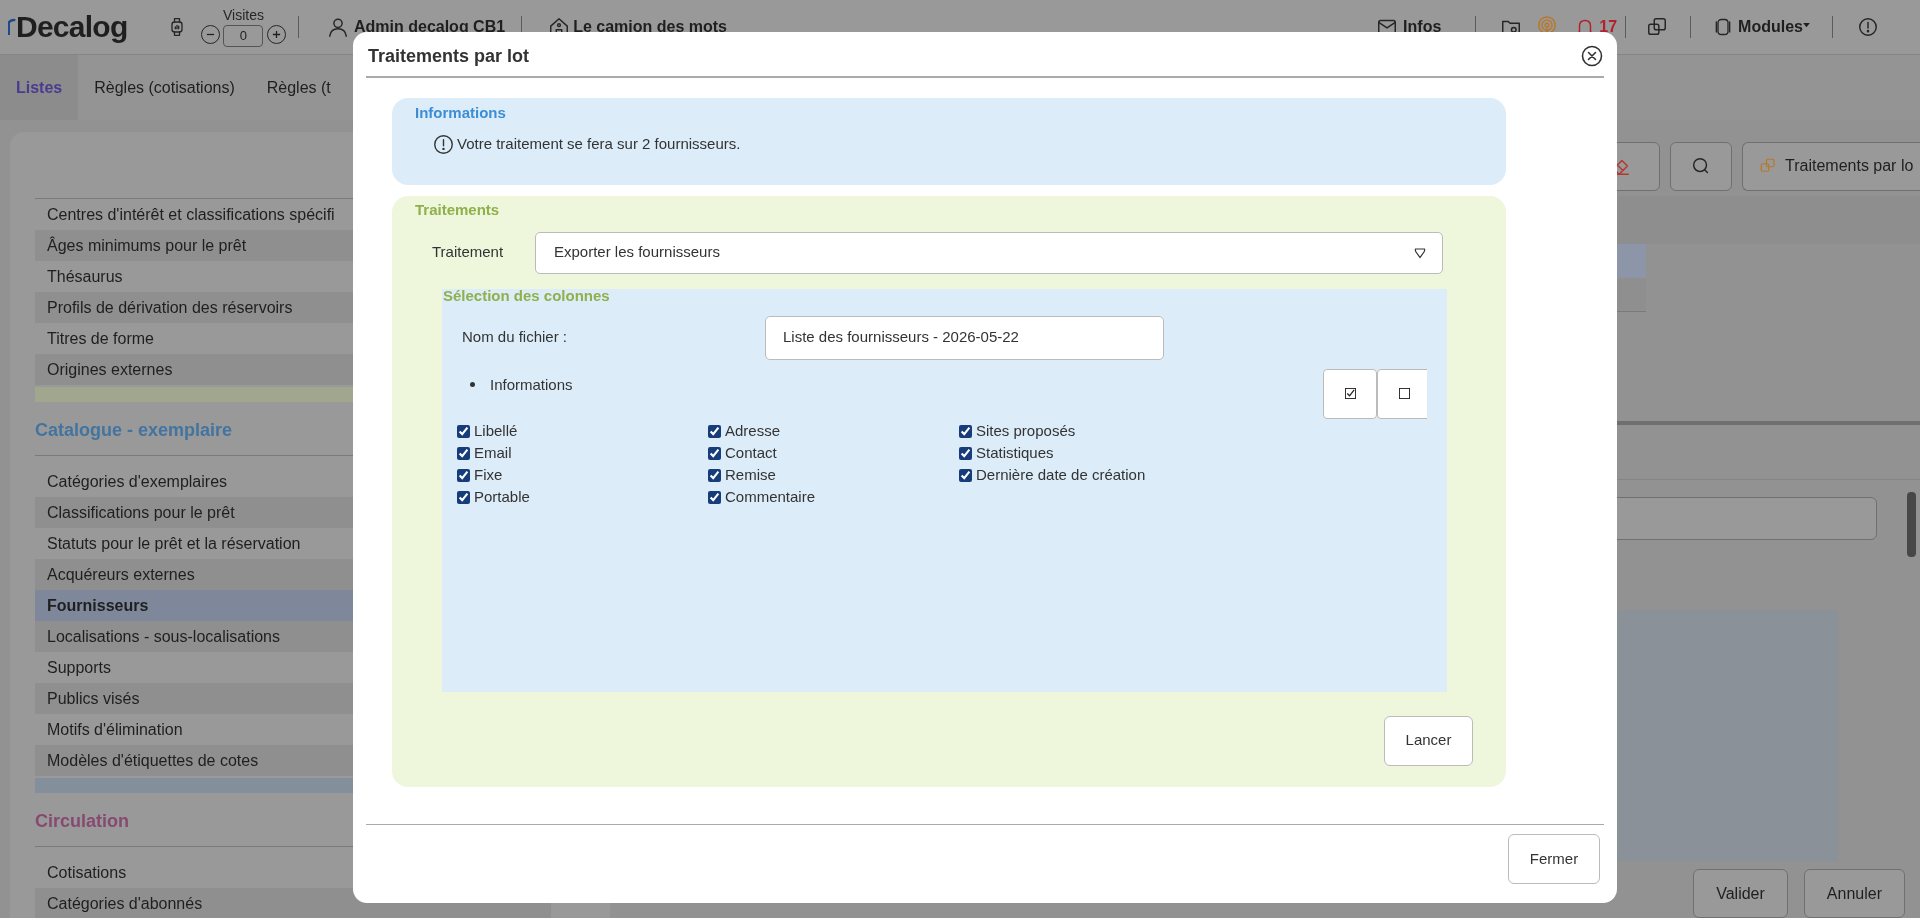  I want to click on filename-field: Liste des fournisseurs - 2026-05-22, so click(964, 337).